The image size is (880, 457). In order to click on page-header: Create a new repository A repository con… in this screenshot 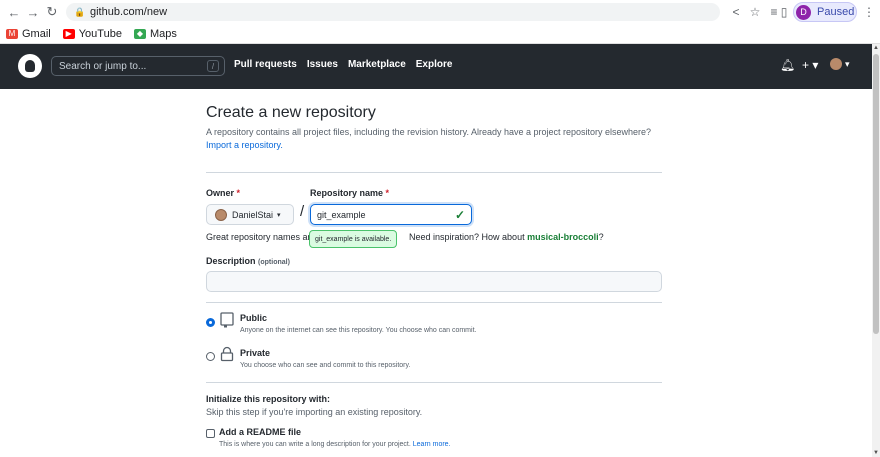, I will do `click(434, 128)`.